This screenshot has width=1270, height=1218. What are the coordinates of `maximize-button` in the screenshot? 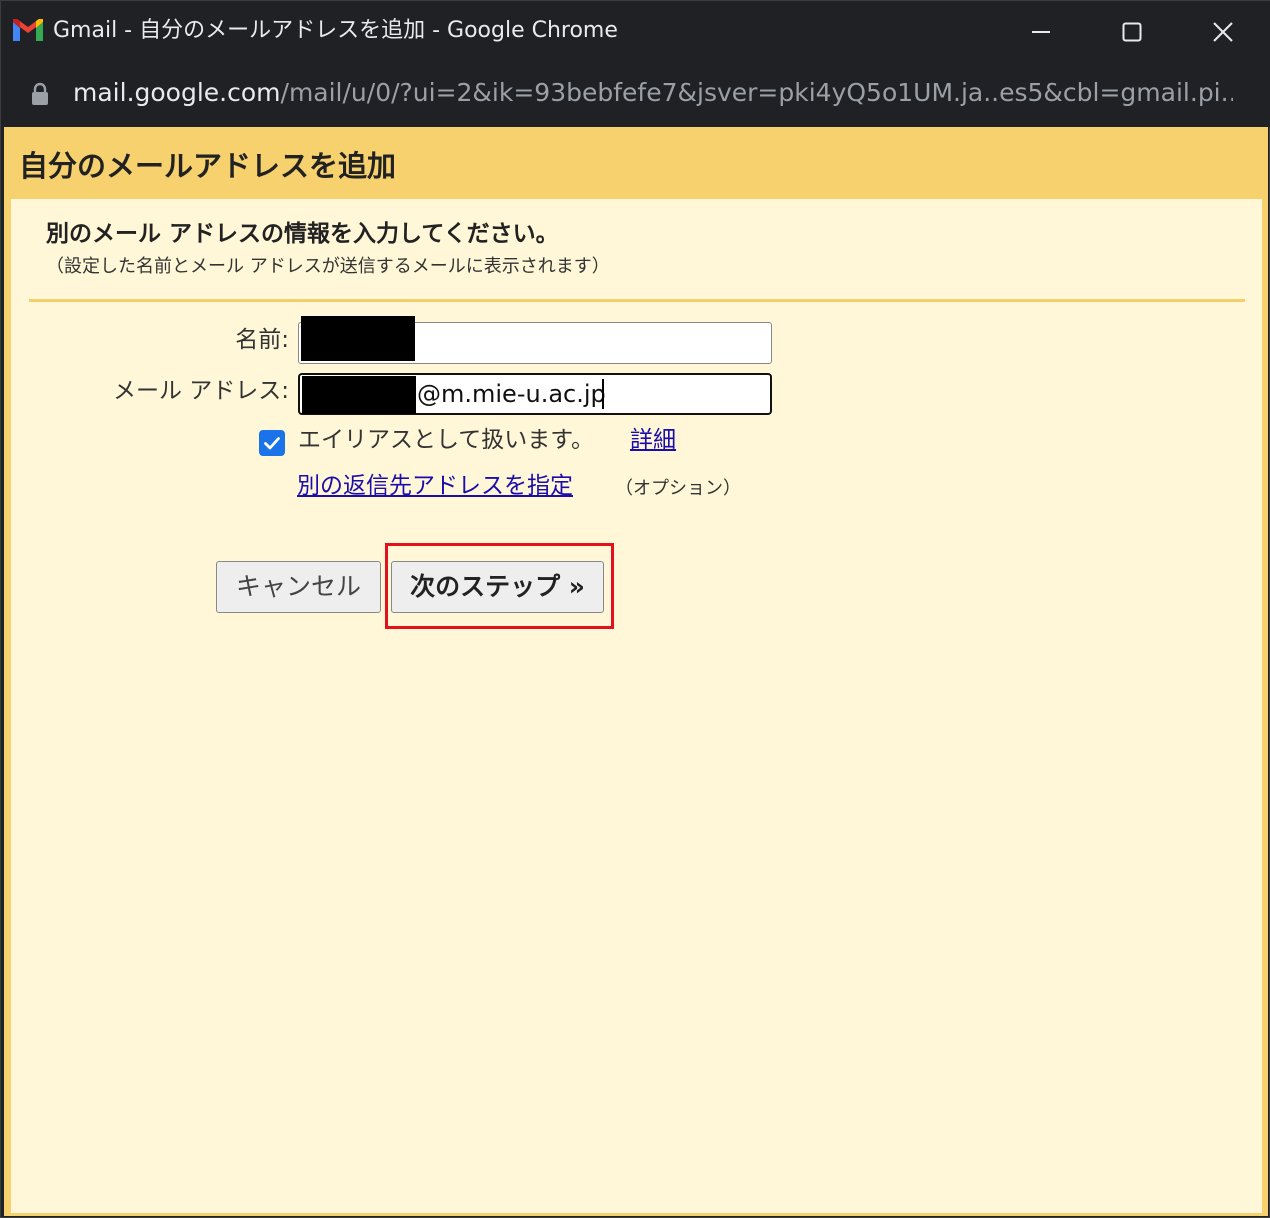 It's located at (1132, 32).